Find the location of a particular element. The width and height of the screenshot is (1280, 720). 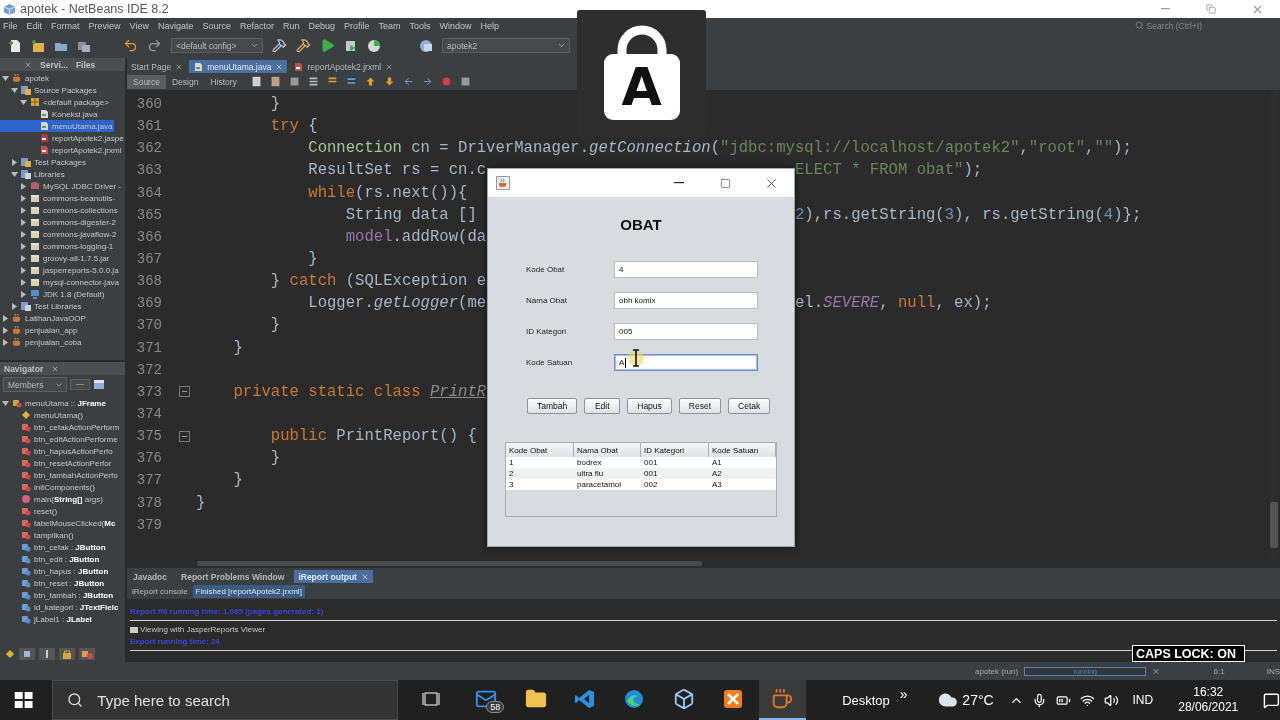

tree-item: commons-beanutils- is located at coordinates (59, 198).